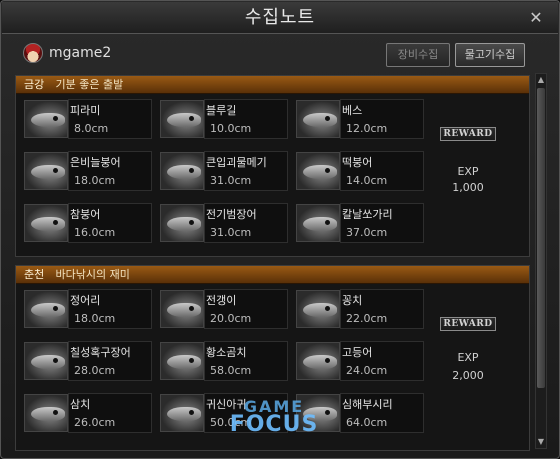 The image size is (560, 459). What do you see at coordinates (224, 119) in the screenshot?
I see `fish-card: 블루길 10.0cm` at bounding box center [224, 119].